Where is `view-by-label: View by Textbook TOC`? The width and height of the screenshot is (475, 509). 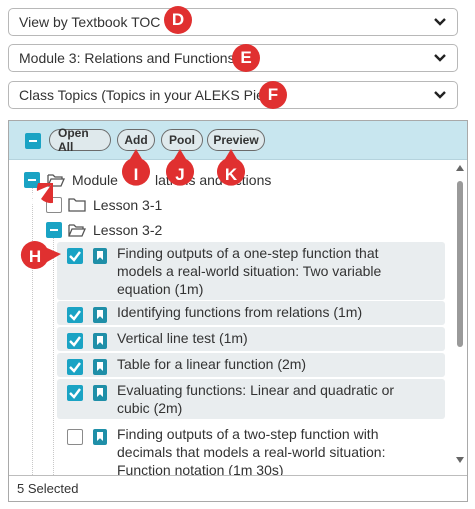
view-by-label: View by Textbook TOC is located at coordinates (90, 22).